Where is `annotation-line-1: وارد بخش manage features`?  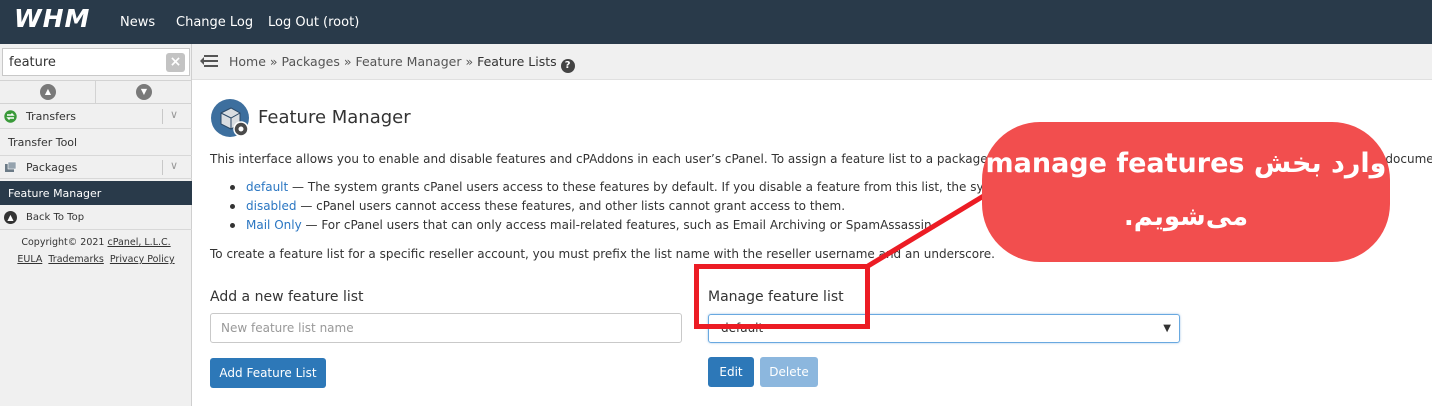
annotation-line-1: وارد بخش manage features is located at coordinates (1186, 163).